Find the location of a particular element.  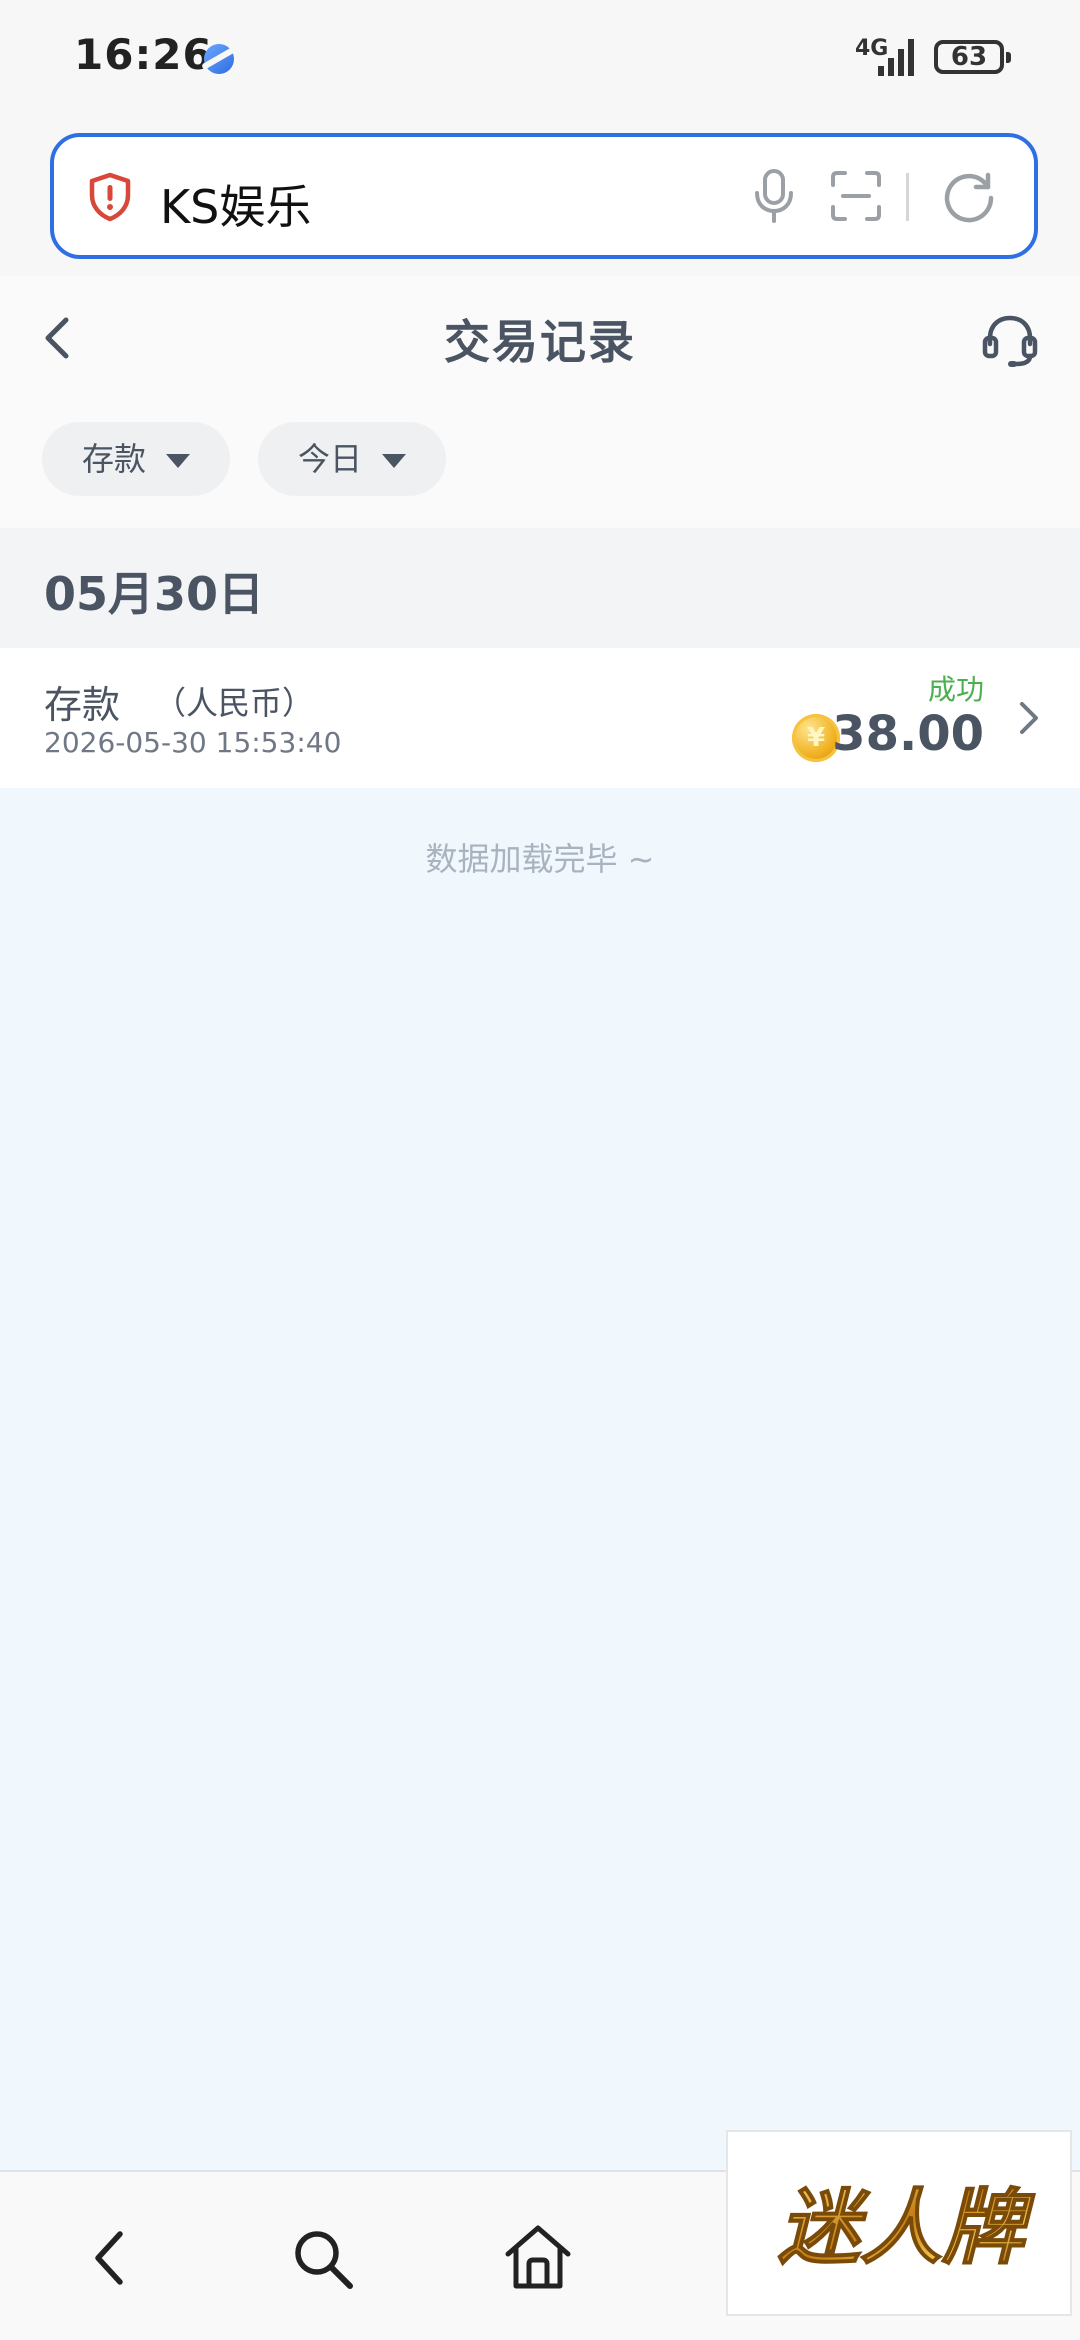

watermark-text: 迷人牌 is located at coordinates (907, 2228).